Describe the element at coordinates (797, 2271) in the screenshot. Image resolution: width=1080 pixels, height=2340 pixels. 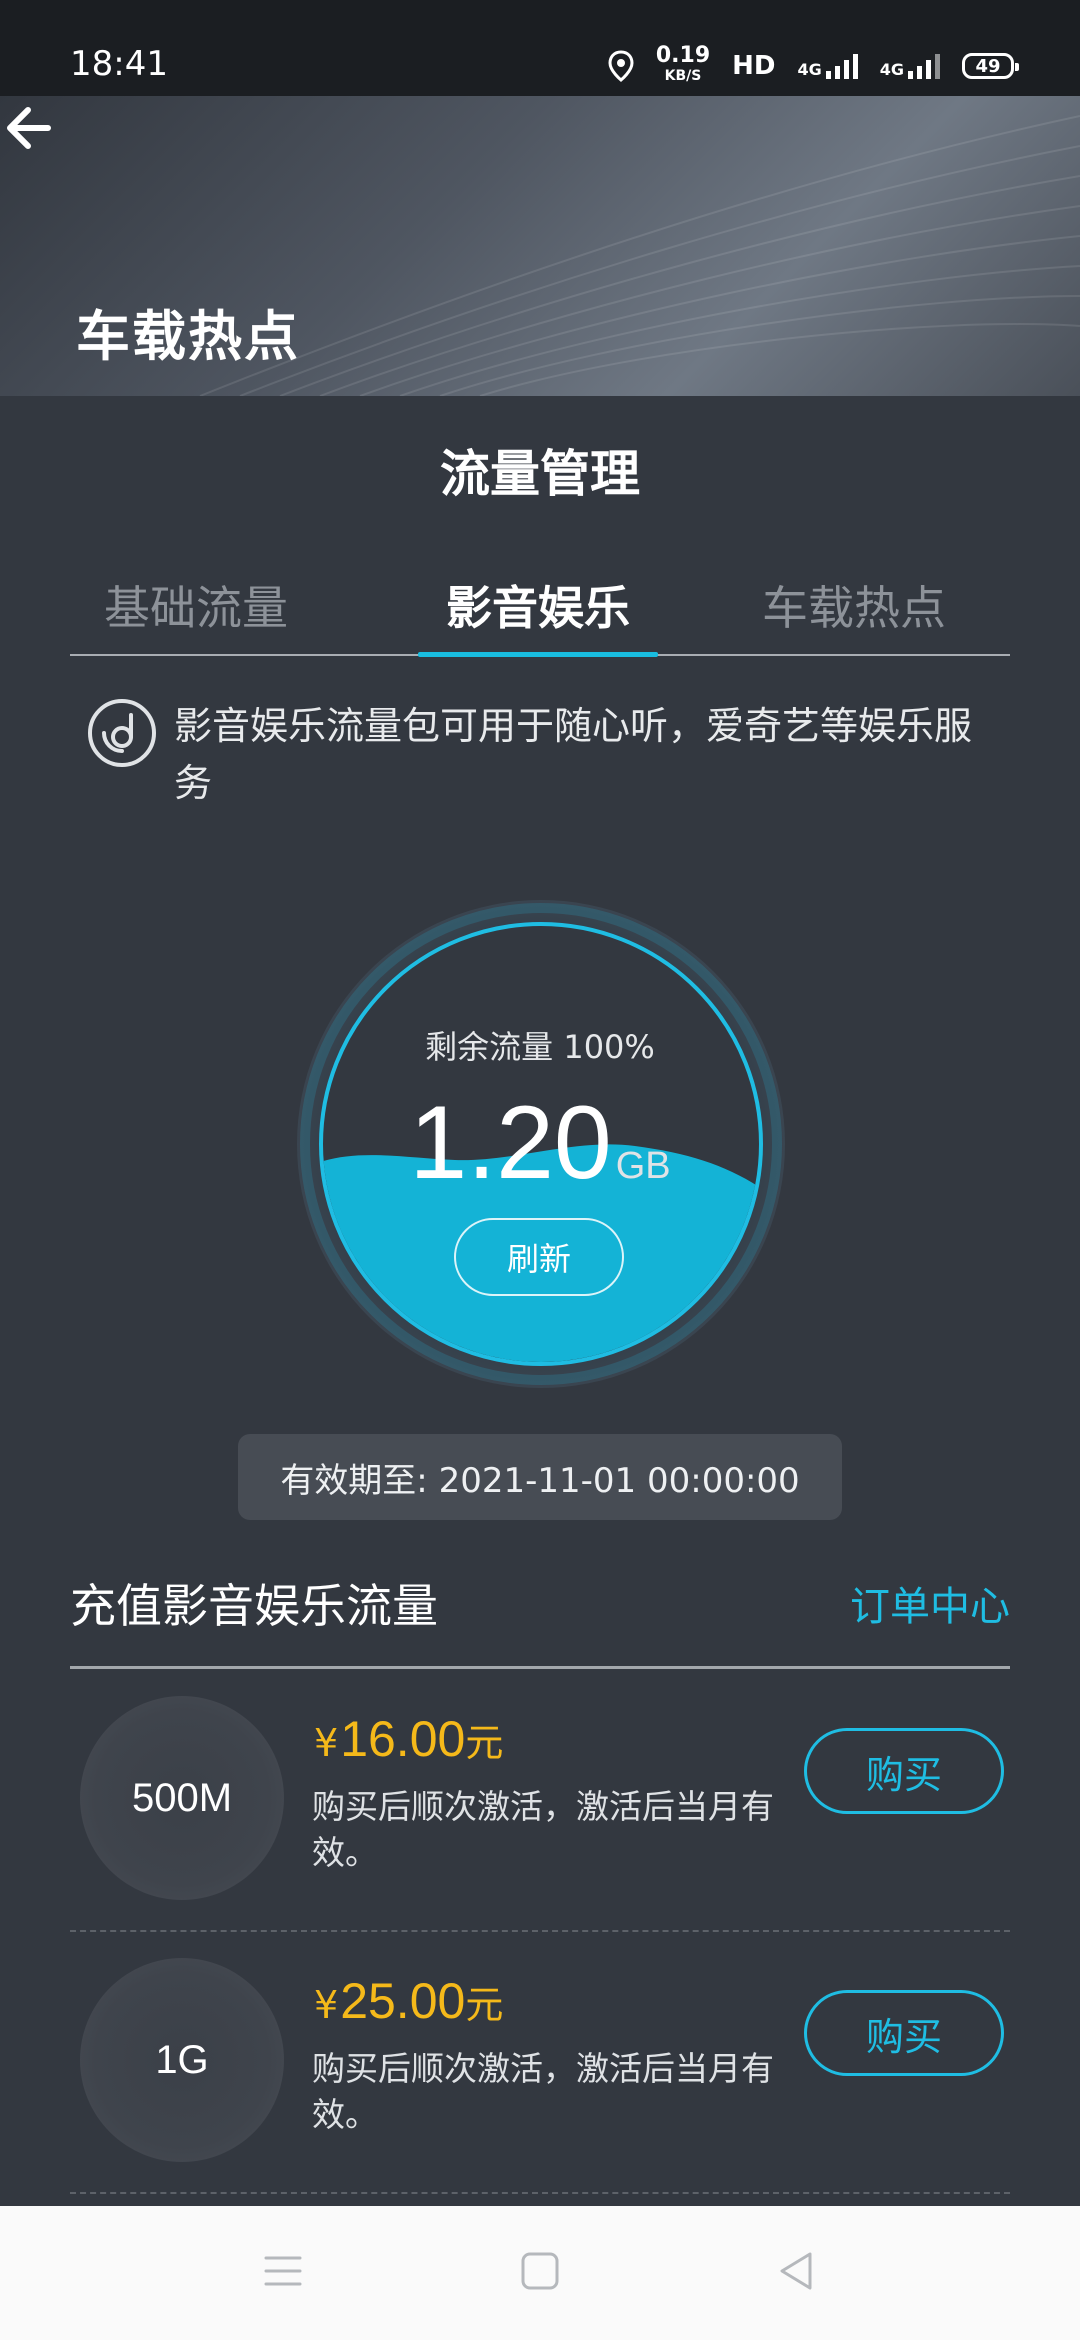
I see `back-triangle-icon` at that location.